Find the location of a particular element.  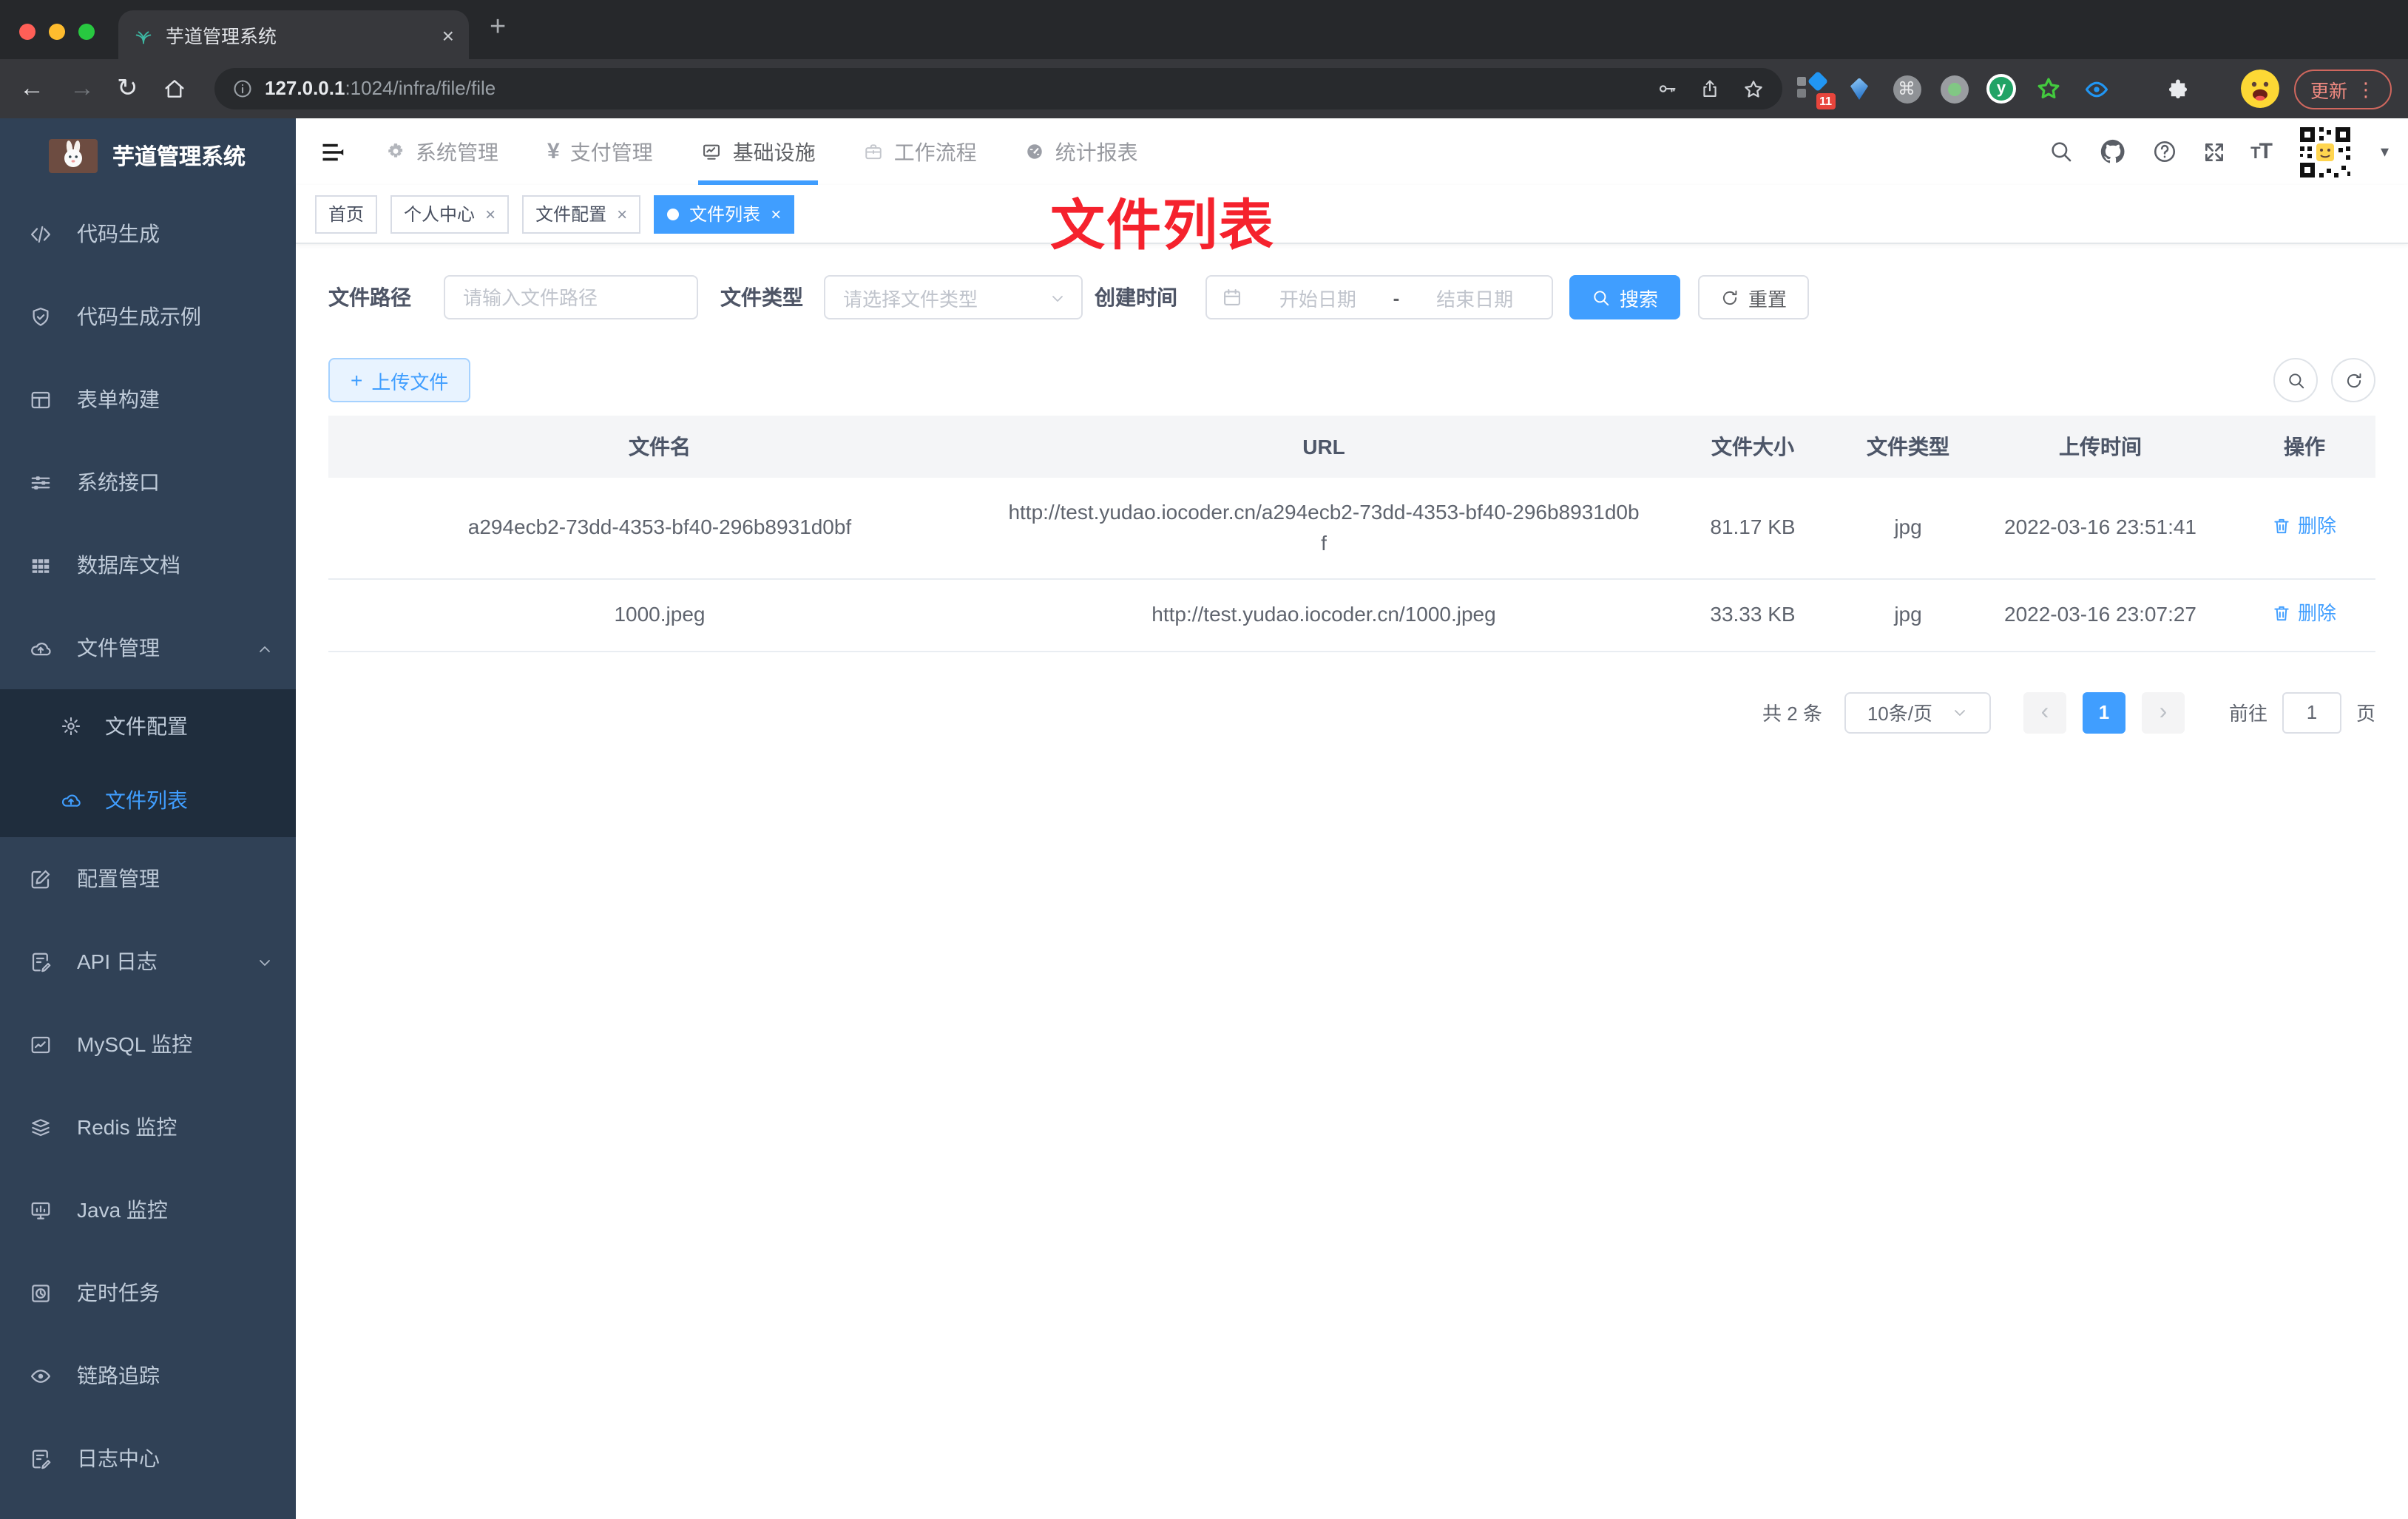

sidebar-item-label: 文件列表 is located at coordinates (146, 800).